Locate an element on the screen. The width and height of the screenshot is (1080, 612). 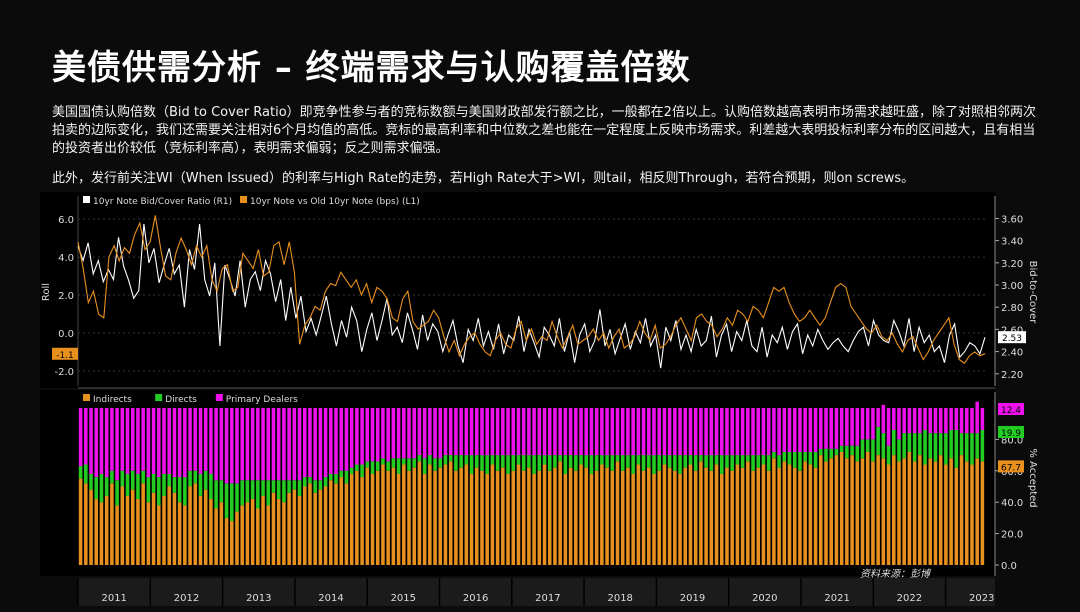
x-axis-year-label: 2022 is located at coordinates (909, 598).